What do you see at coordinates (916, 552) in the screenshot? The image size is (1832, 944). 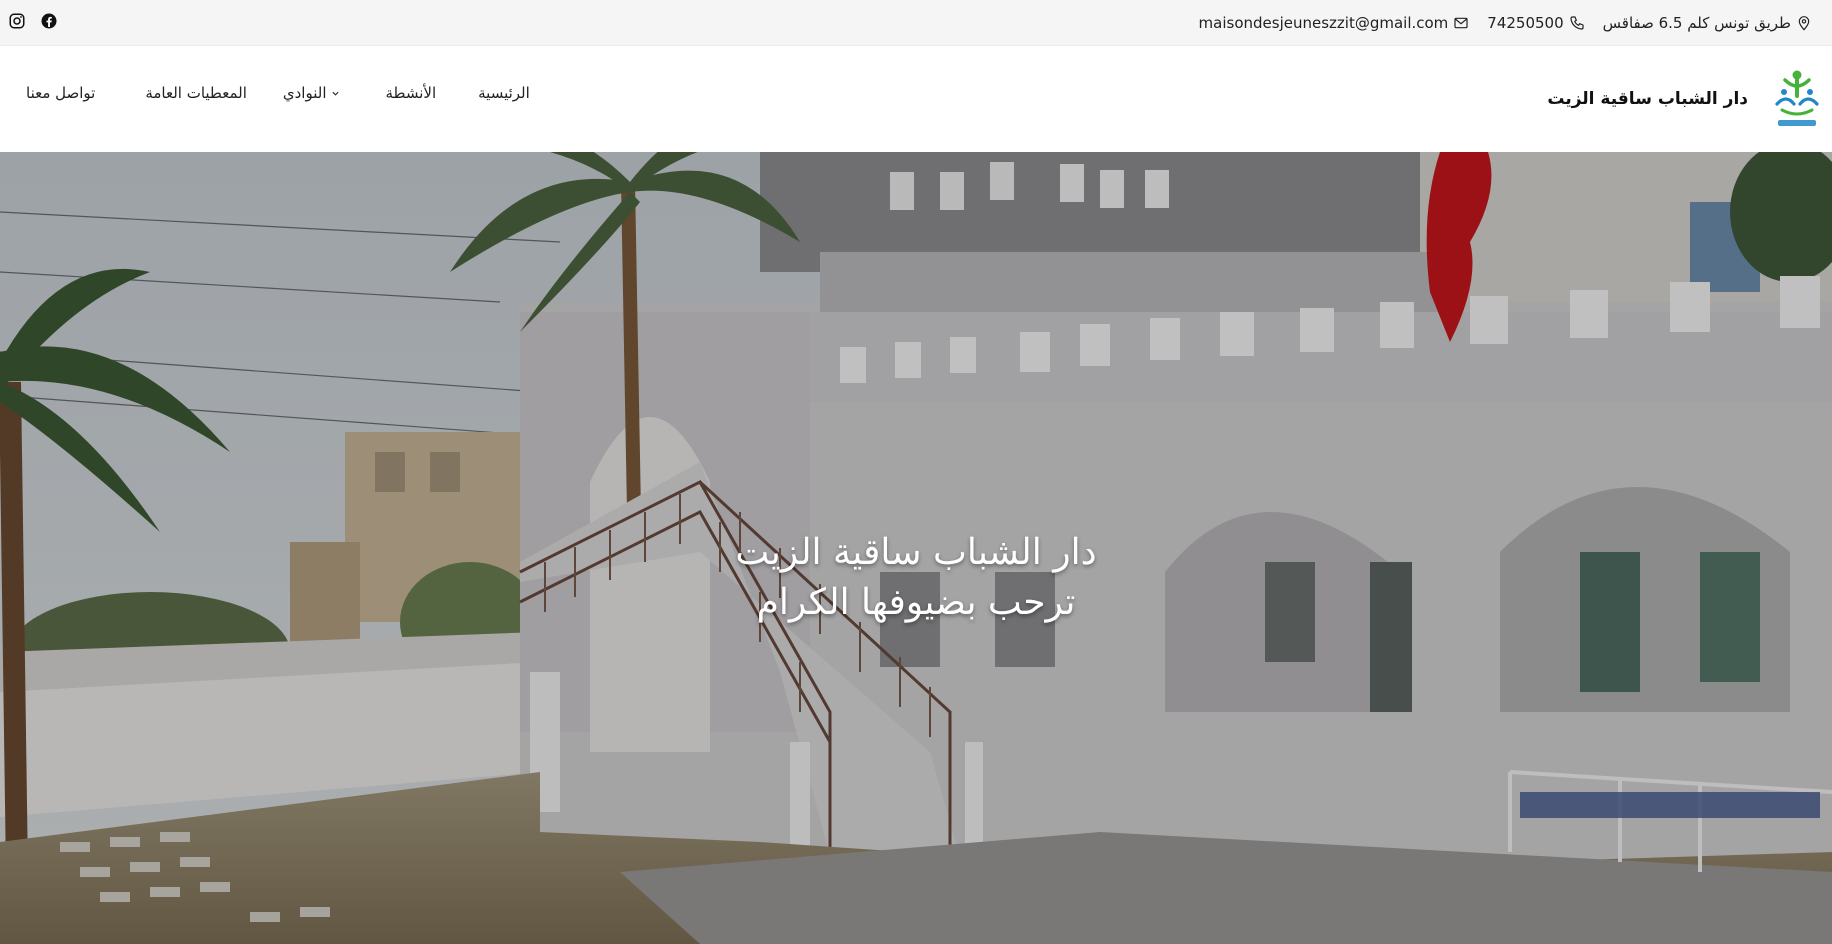 I see `hero-heading-line1: دار الشباب ساقية الزيت` at bounding box center [916, 552].